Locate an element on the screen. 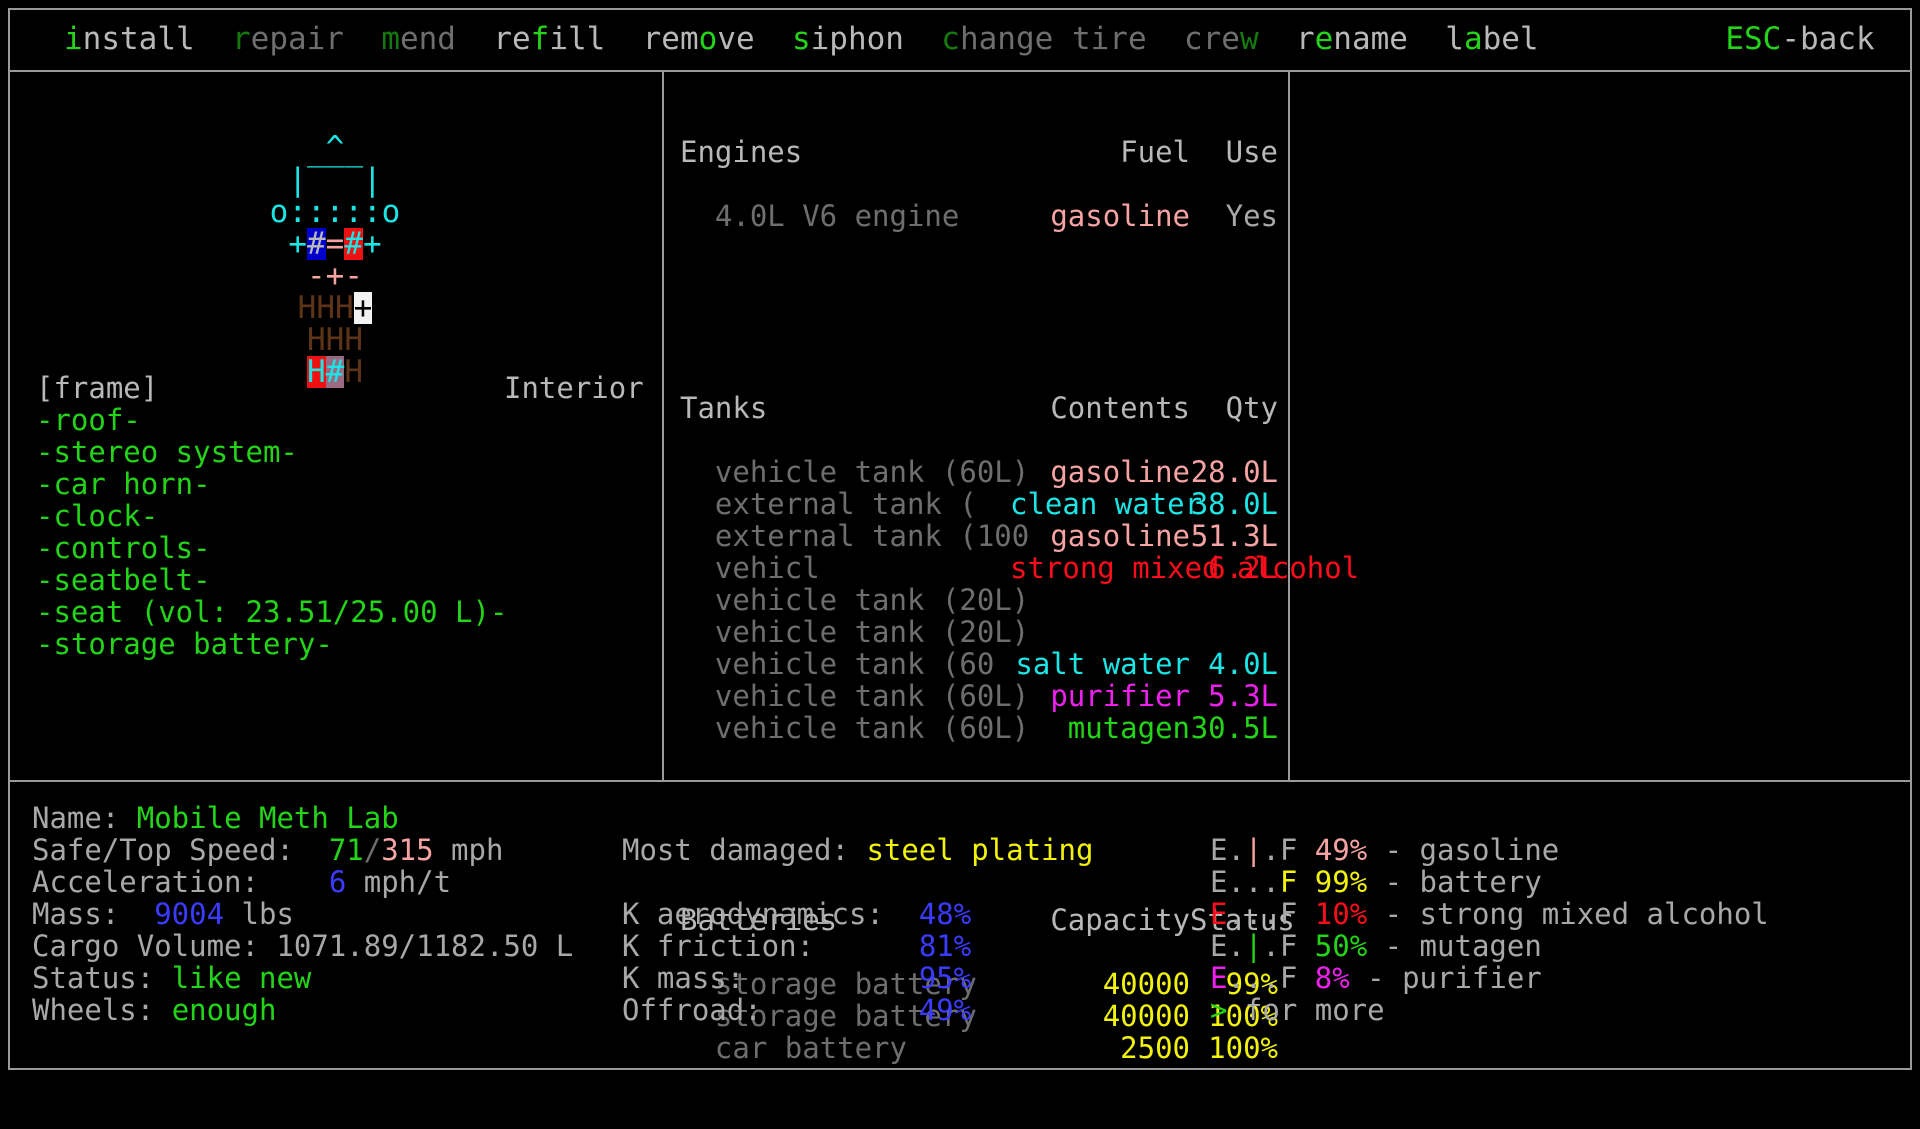 The height and width of the screenshot is (1129, 1920). stat-label: Cargo Volume: 1071.89/1182.50 L is located at coordinates (302, 946).